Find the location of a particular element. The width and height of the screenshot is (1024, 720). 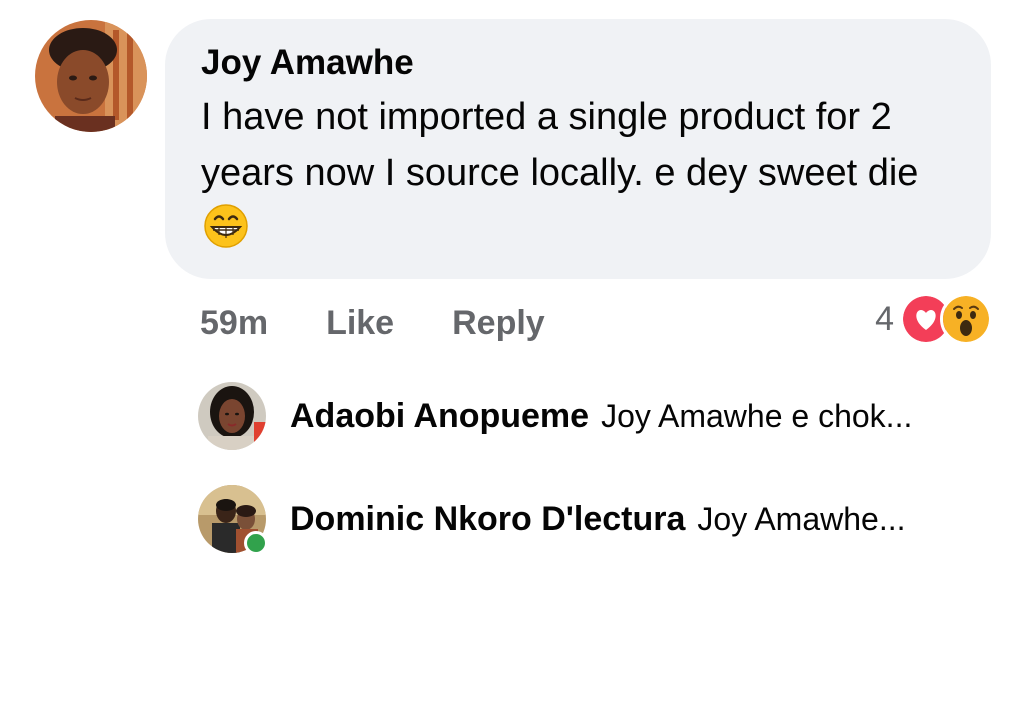

wow-icon is located at coordinates (966, 319).